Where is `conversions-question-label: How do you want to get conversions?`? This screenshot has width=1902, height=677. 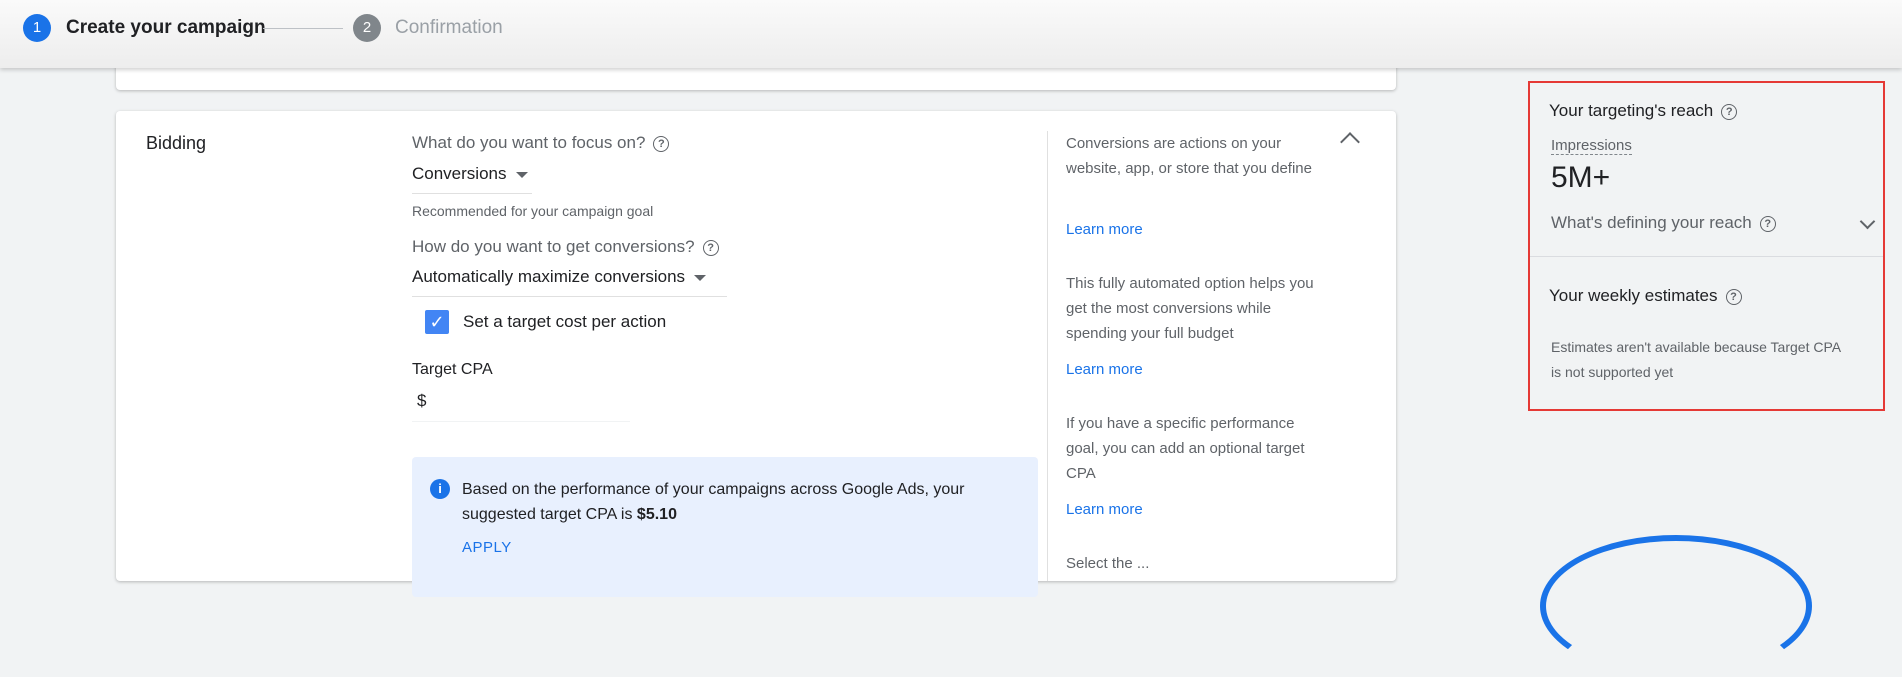
conversions-question-label: How do you want to get conversions? is located at coordinates (553, 246).